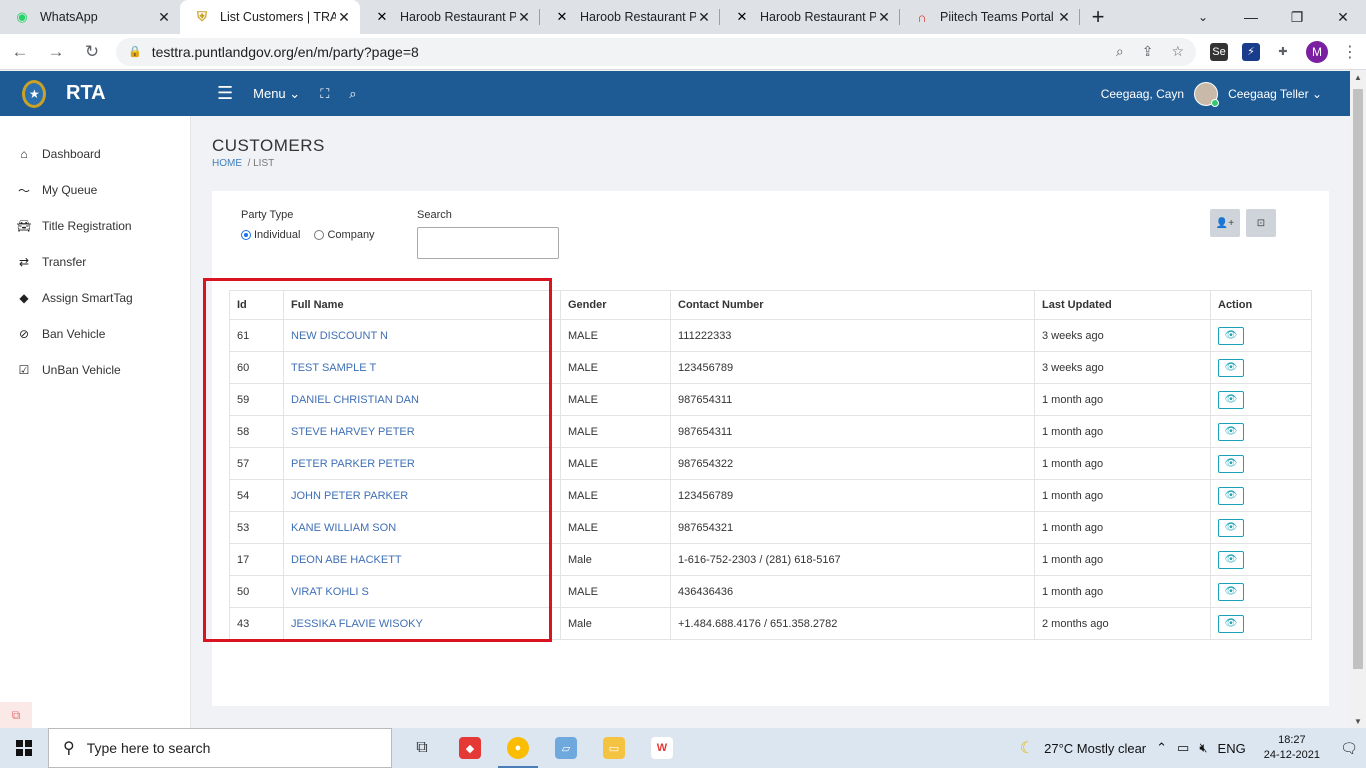 This screenshot has height=768, width=1366. I want to click on extensions-puzzle-icon: ✚, so click(1283, 52).